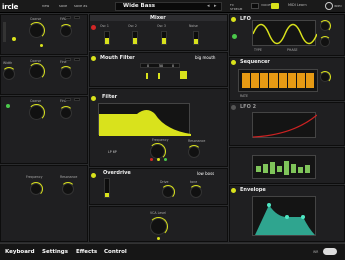 The height and width of the screenshot is (260, 345). What do you see at coordinates (139, 6) in the screenshot?
I see `preset-name: Wide Bass` at bounding box center [139, 6].